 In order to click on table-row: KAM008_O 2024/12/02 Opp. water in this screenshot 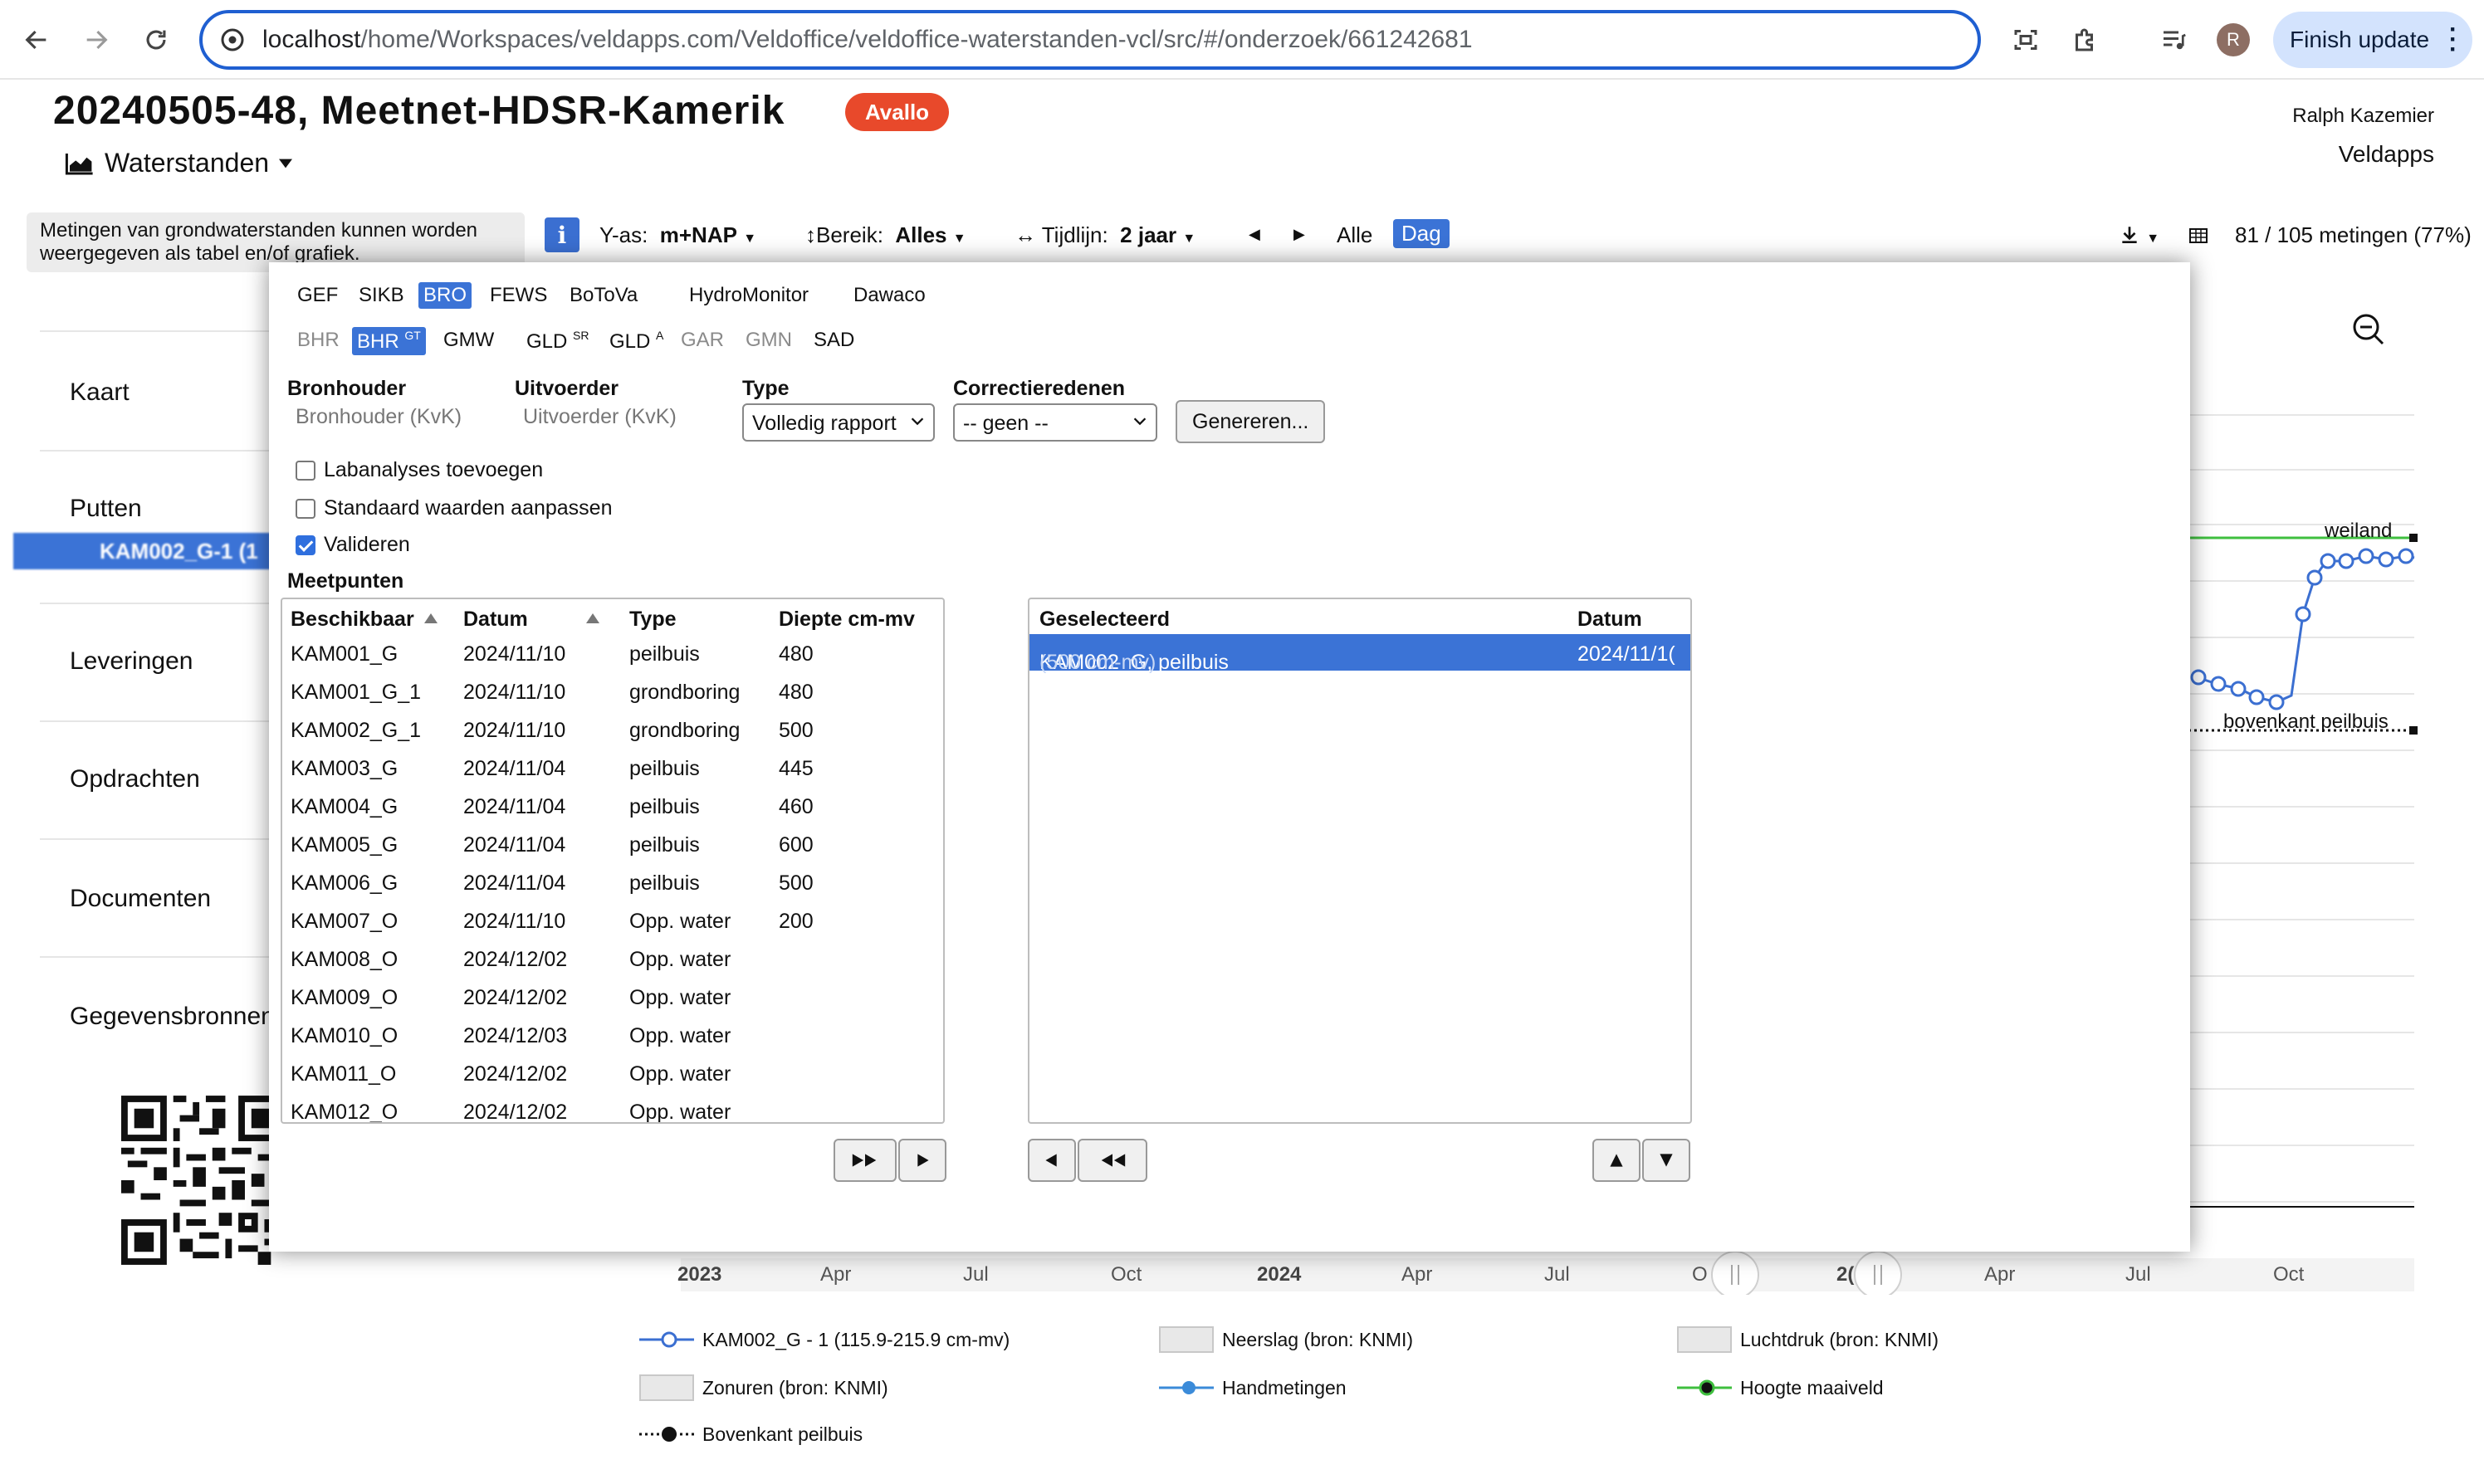, I will do `click(612, 958)`.